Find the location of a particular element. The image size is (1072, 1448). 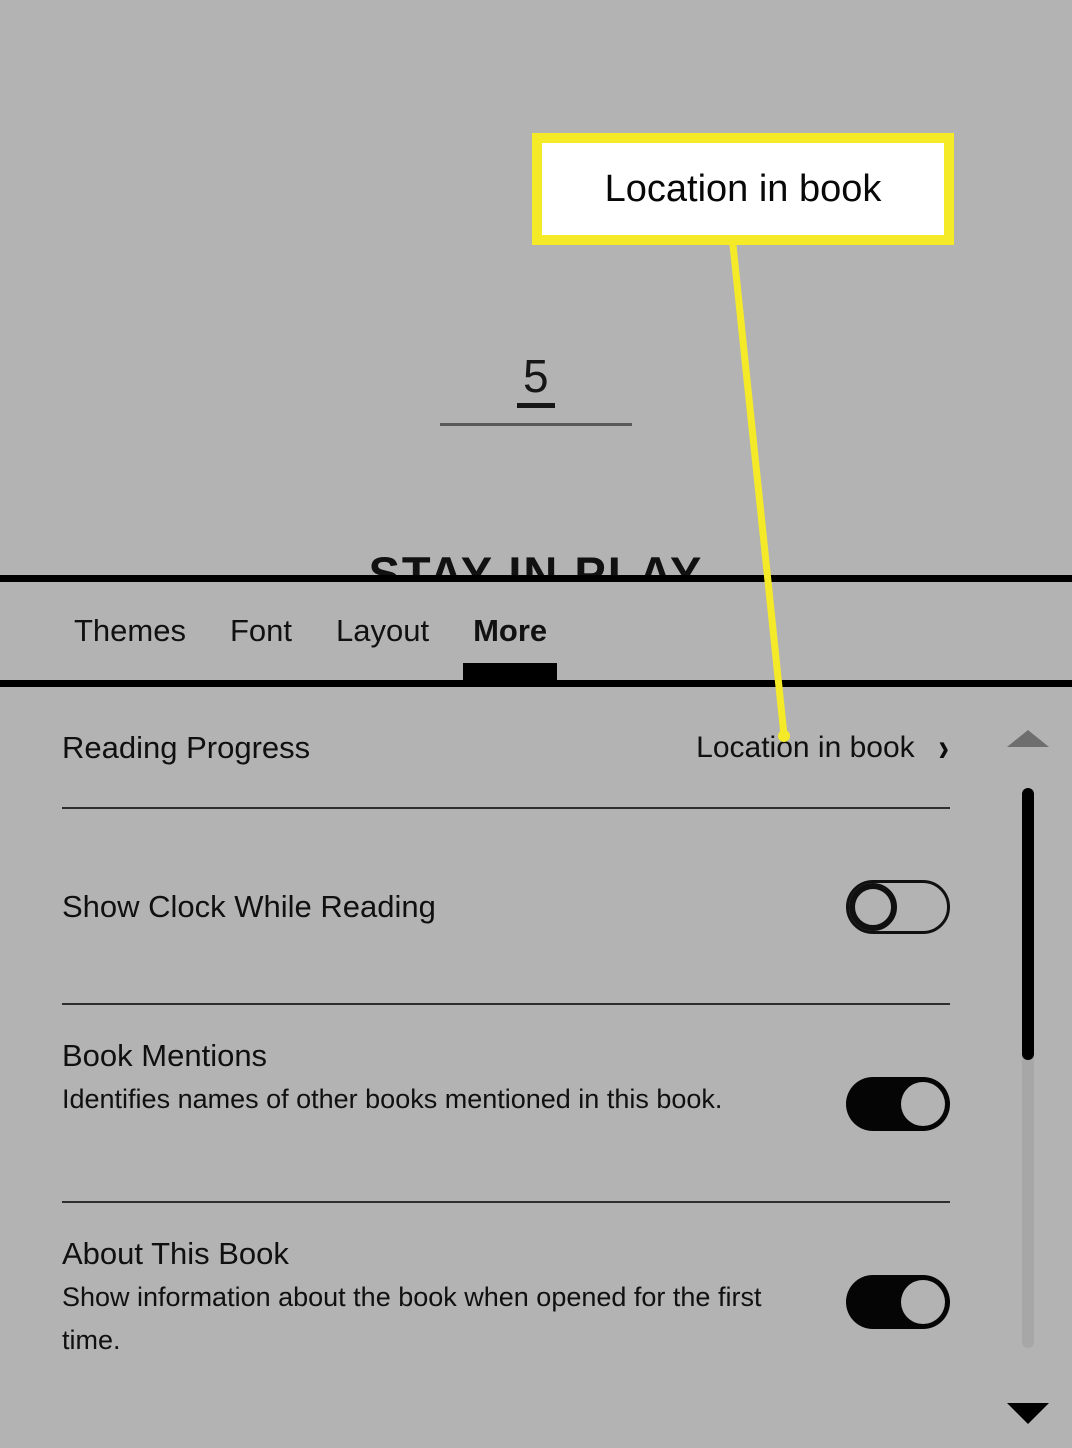

settings-tab-bar: Themes Font Layout More is located at coordinates (536, 631).